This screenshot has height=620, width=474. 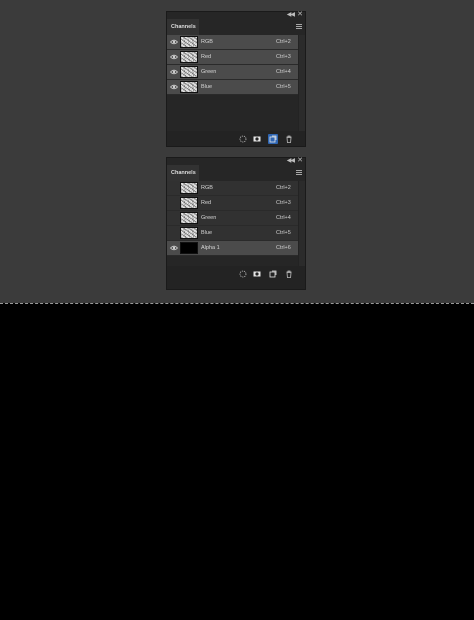 I want to click on channel-shortcut: Ctrl+6, so click(x=283, y=248).